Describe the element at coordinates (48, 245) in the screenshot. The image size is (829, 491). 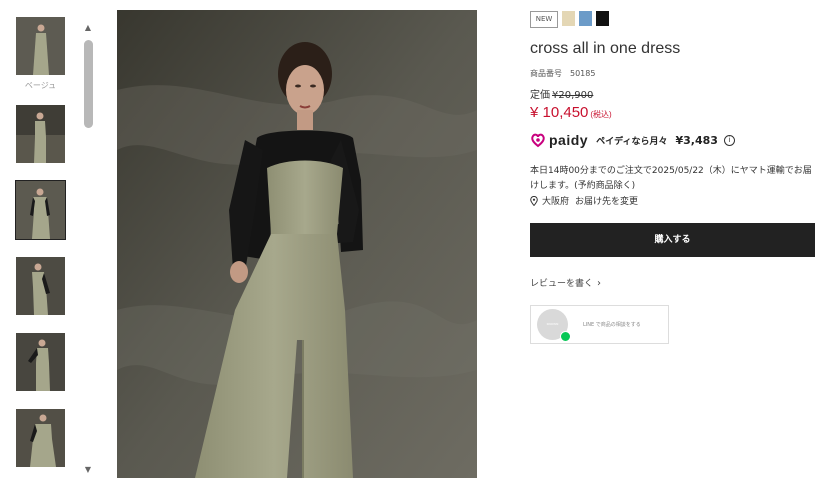
I see `thumbnail-list: ベージュ ▲ ▼` at that location.